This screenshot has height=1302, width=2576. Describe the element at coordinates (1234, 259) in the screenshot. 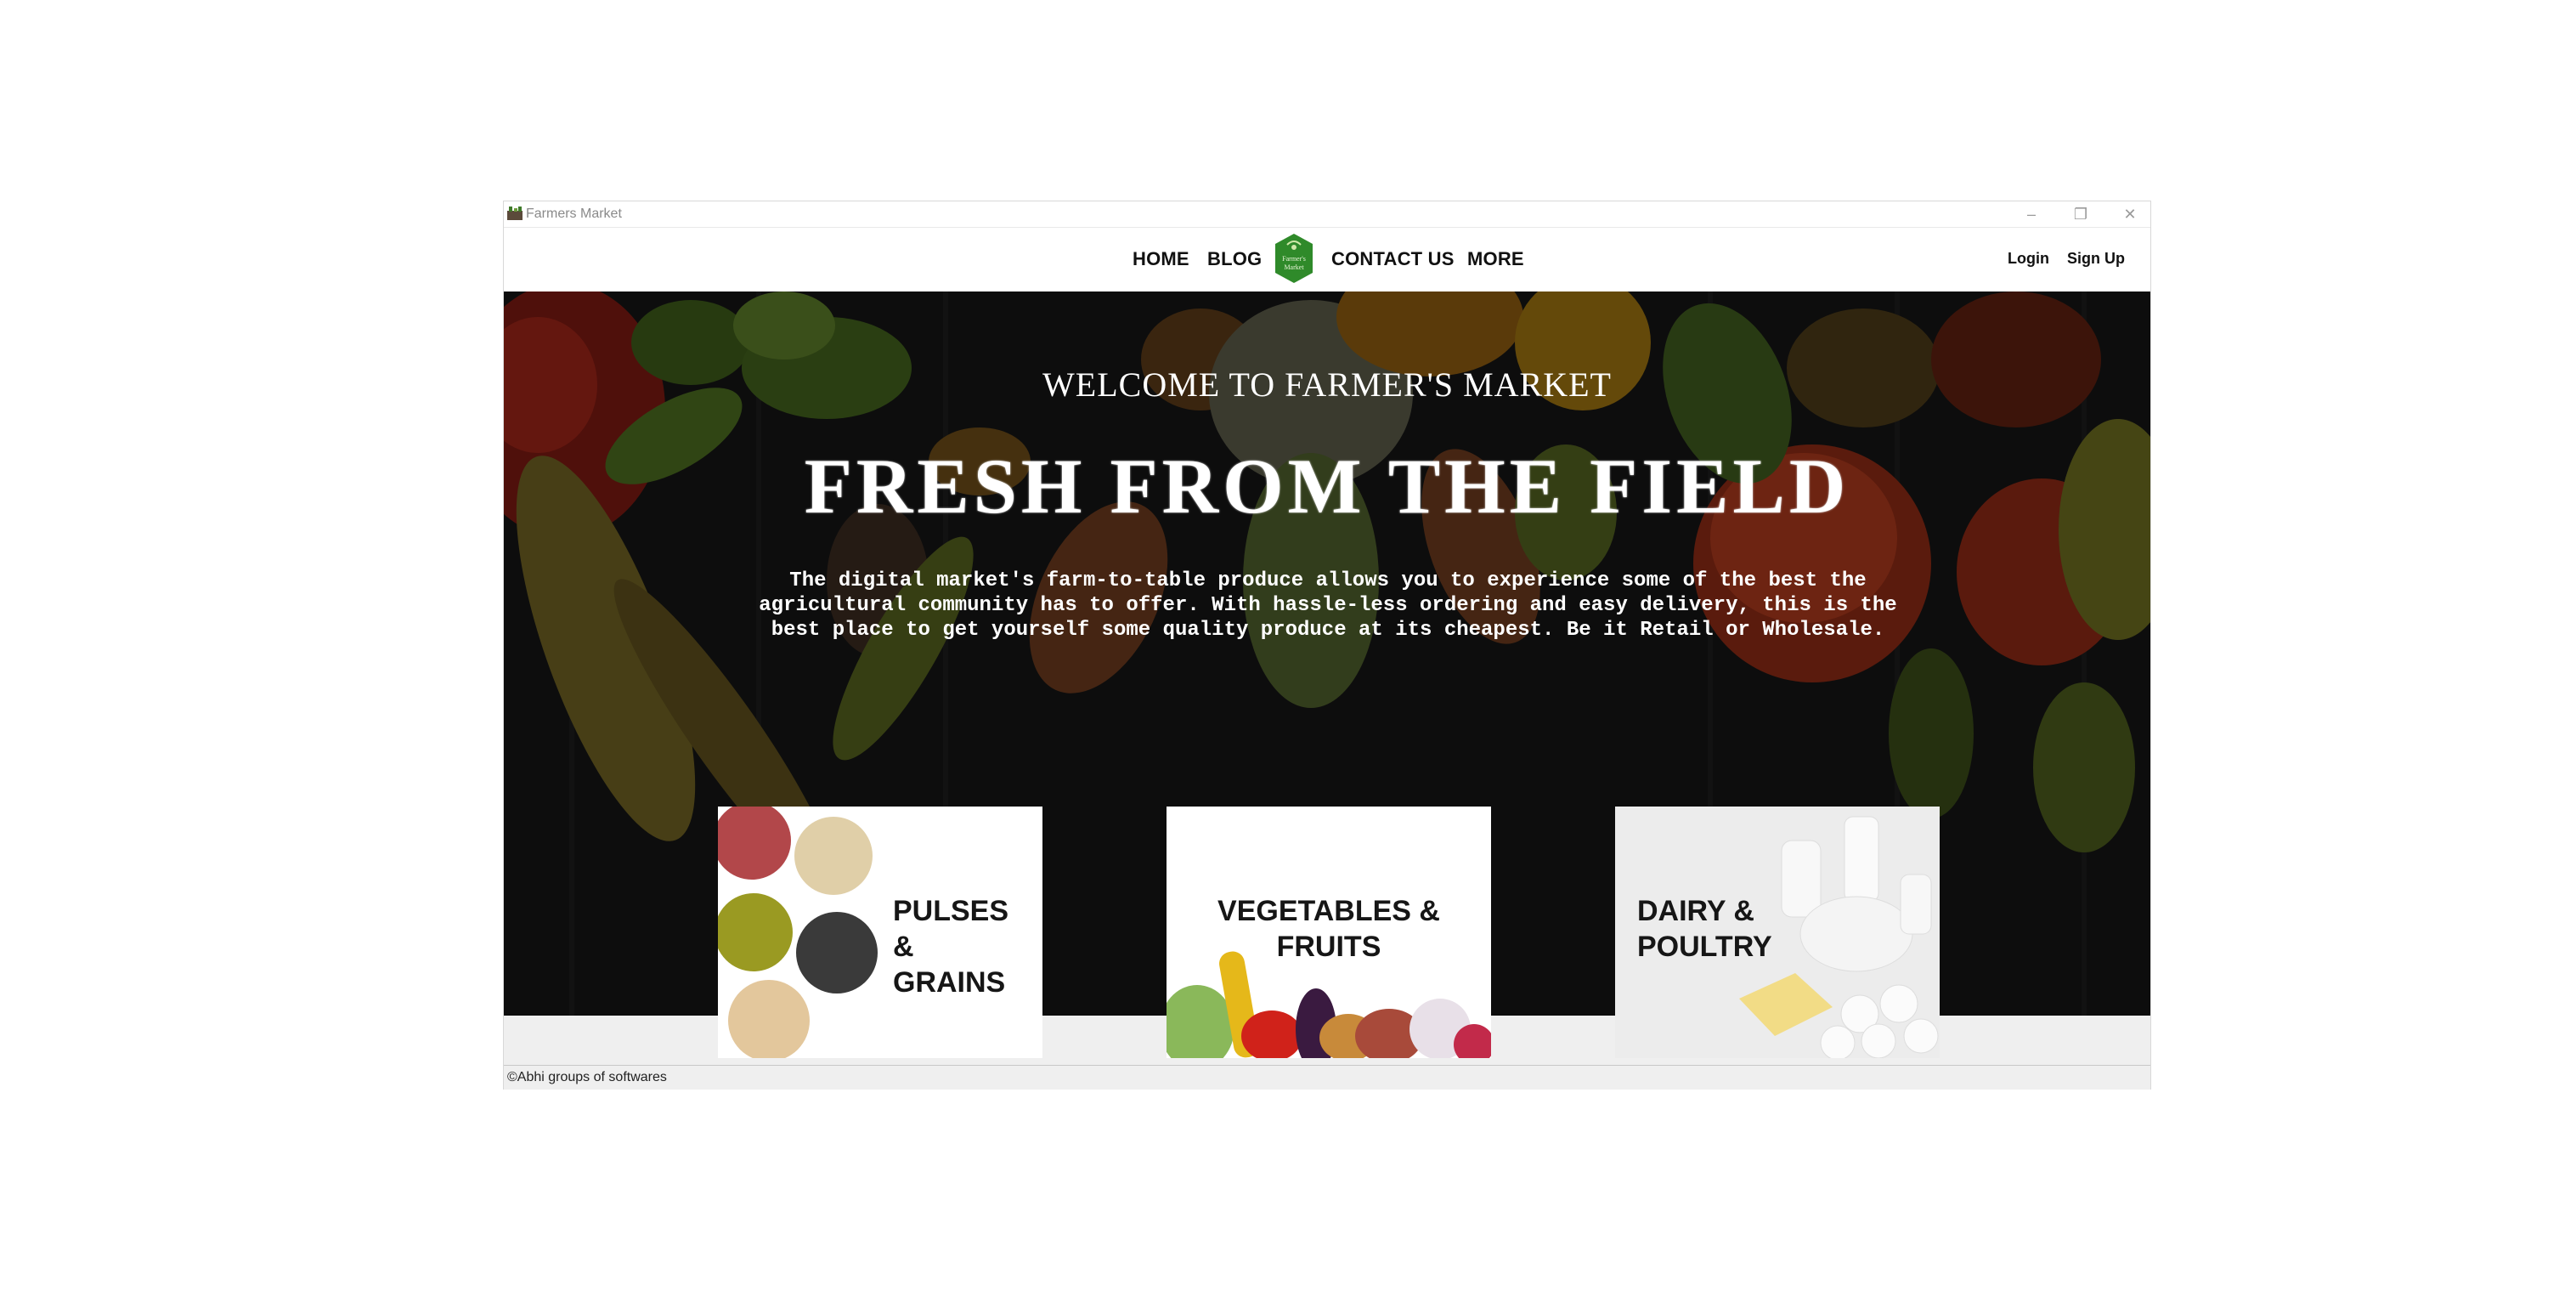

I see `nav-blog: BLOG` at that location.